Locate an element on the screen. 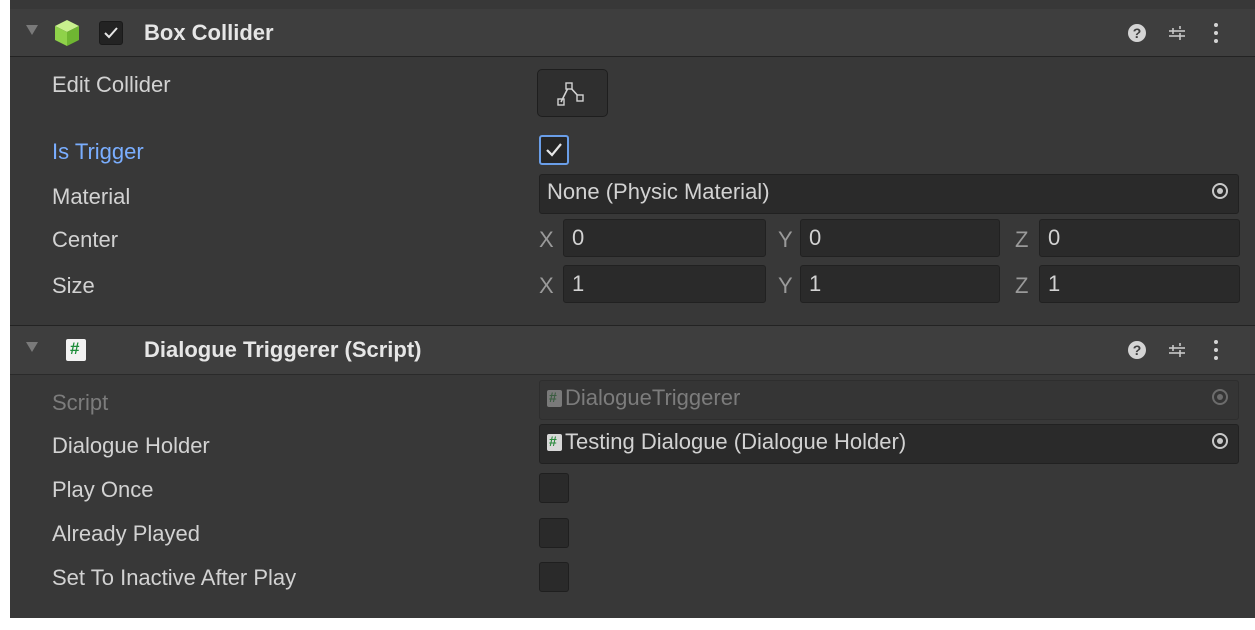 The image size is (1255, 630). script-icon: # is located at coordinates (76, 350).